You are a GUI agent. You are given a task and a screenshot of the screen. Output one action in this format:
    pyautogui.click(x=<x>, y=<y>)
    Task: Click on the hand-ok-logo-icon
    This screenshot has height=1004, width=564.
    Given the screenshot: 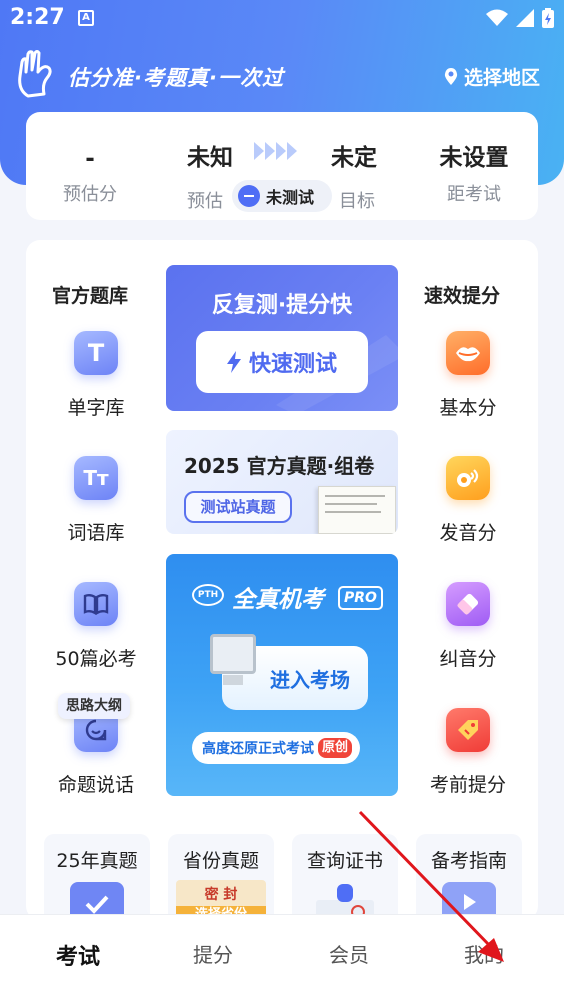 What is the action you would take?
    pyautogui.click(x=35, y=74)
    